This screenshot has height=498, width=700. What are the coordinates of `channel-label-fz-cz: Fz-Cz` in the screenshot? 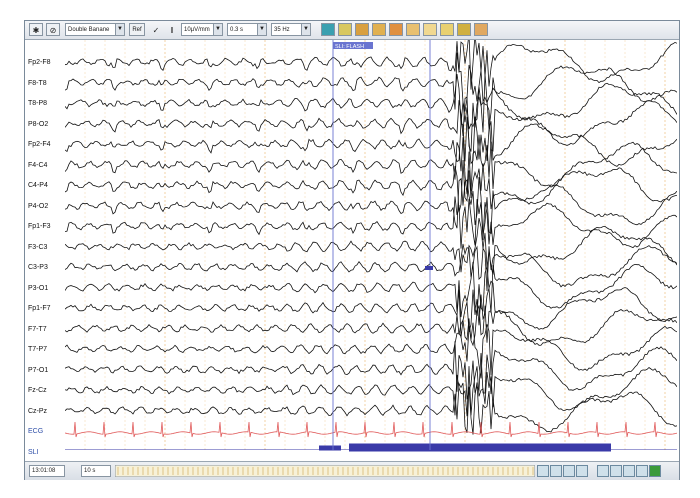 It's located at (37, 390).